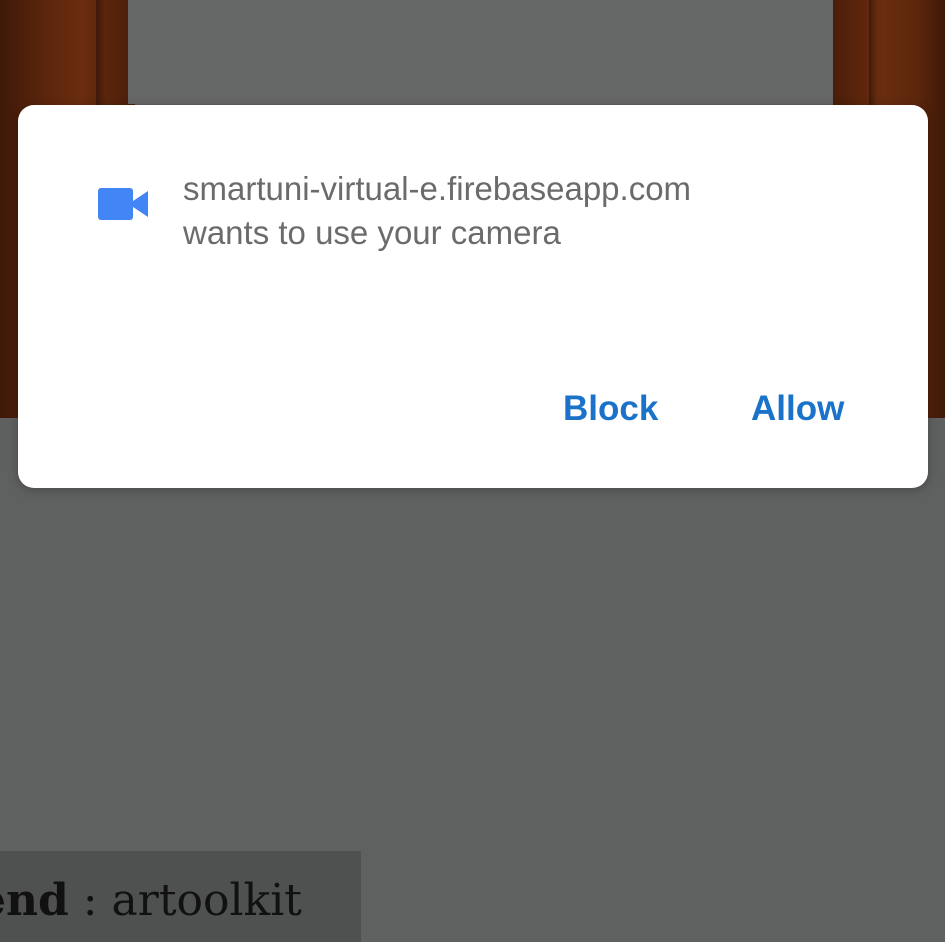 This screenshot has height=942, width=945. I want to click on ar-info-panel: end : artoolkit, so click(180, 896).